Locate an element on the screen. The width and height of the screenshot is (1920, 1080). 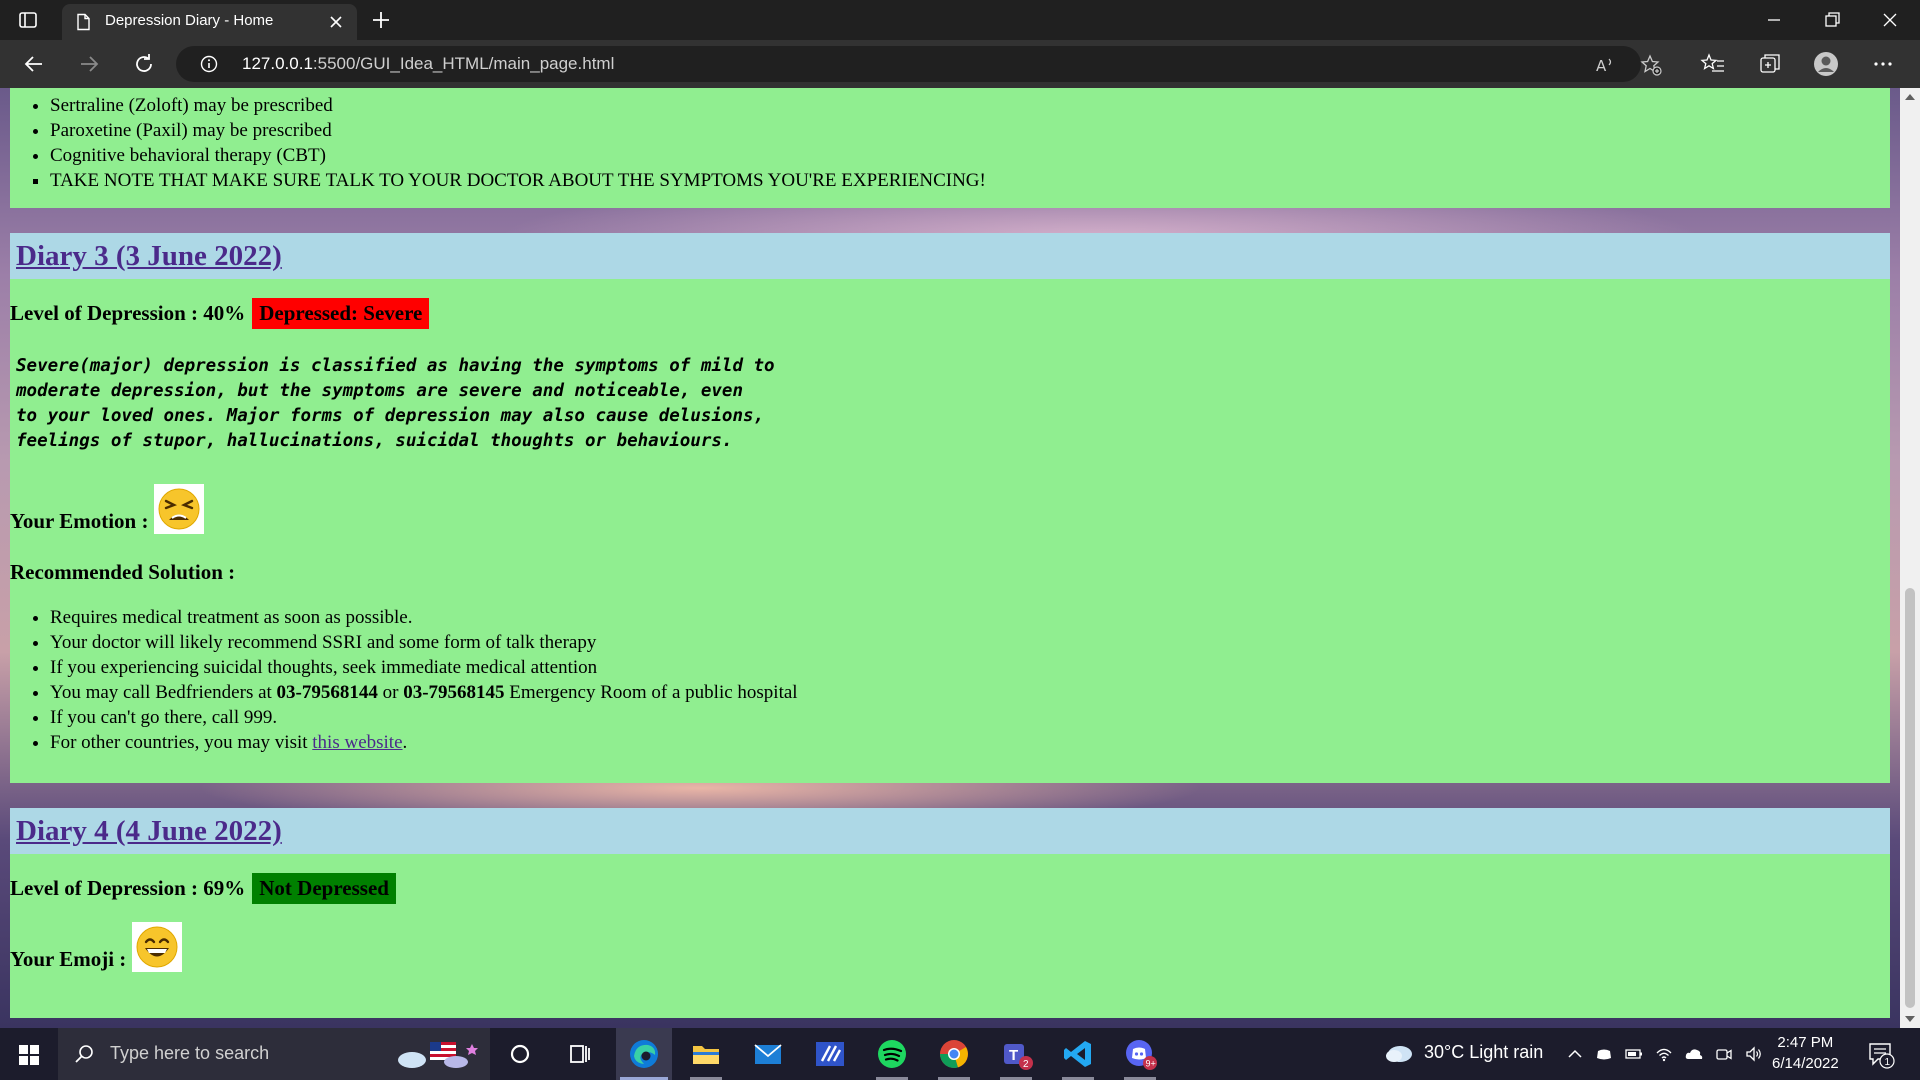
onedrive-icon is located at coordinates (1694, 1054).